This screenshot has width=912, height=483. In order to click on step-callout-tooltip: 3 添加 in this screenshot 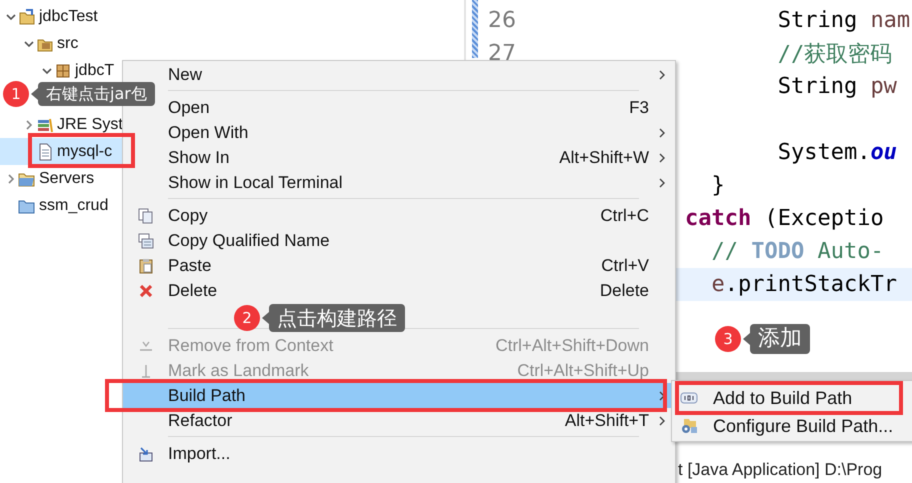, I will do `click(762, 339)`.